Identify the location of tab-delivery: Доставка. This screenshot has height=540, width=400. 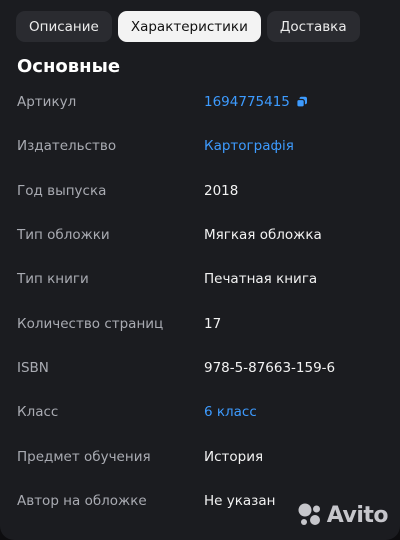
(313, 26).